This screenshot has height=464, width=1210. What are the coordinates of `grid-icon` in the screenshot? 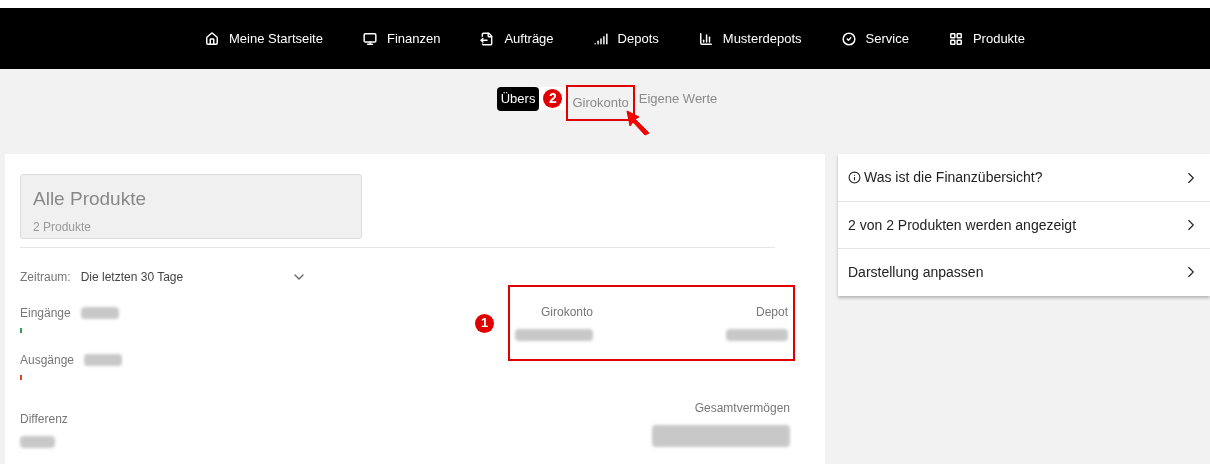 It's located at (955, 38).